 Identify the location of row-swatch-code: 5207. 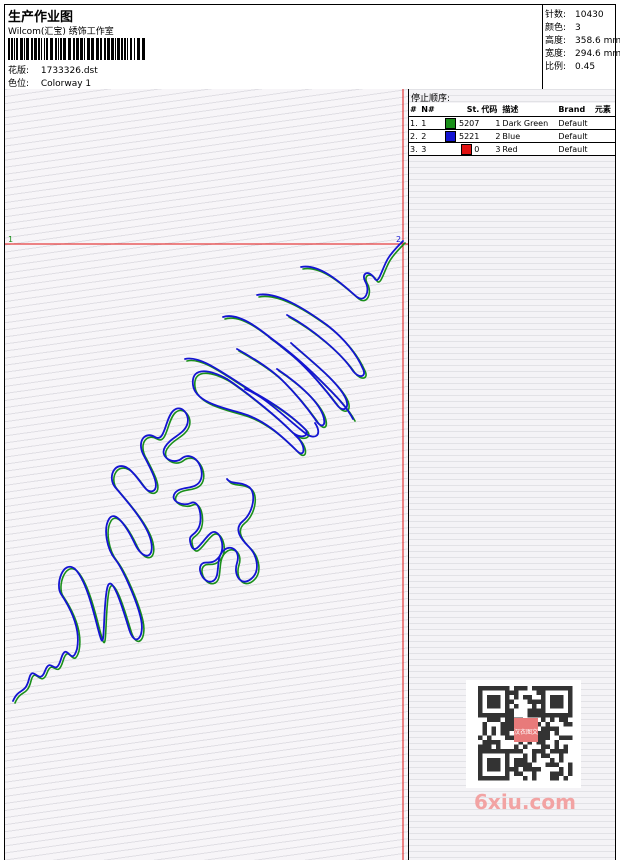
(459, 123).